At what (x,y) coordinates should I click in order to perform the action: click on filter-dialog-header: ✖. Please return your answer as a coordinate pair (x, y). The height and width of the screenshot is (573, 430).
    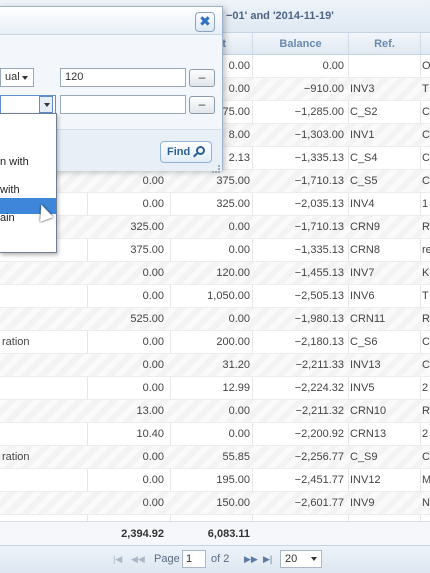
    Looking at the image, I should click on (111, 21).